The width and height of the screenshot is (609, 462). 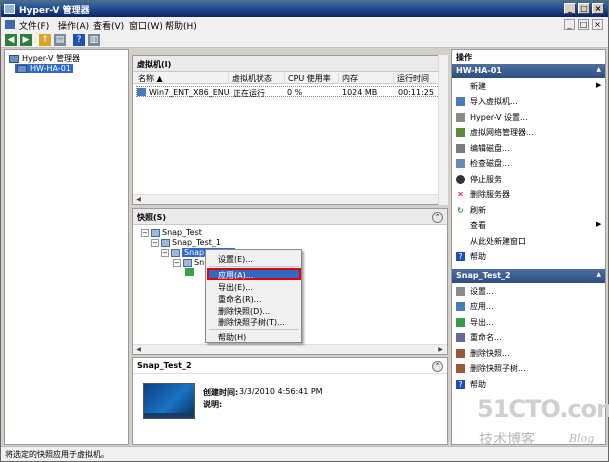 What do you see at coordinates (460, 353) in the screenshot?
I see `delete-snapshot-icon` at bounding box center [460, 353].